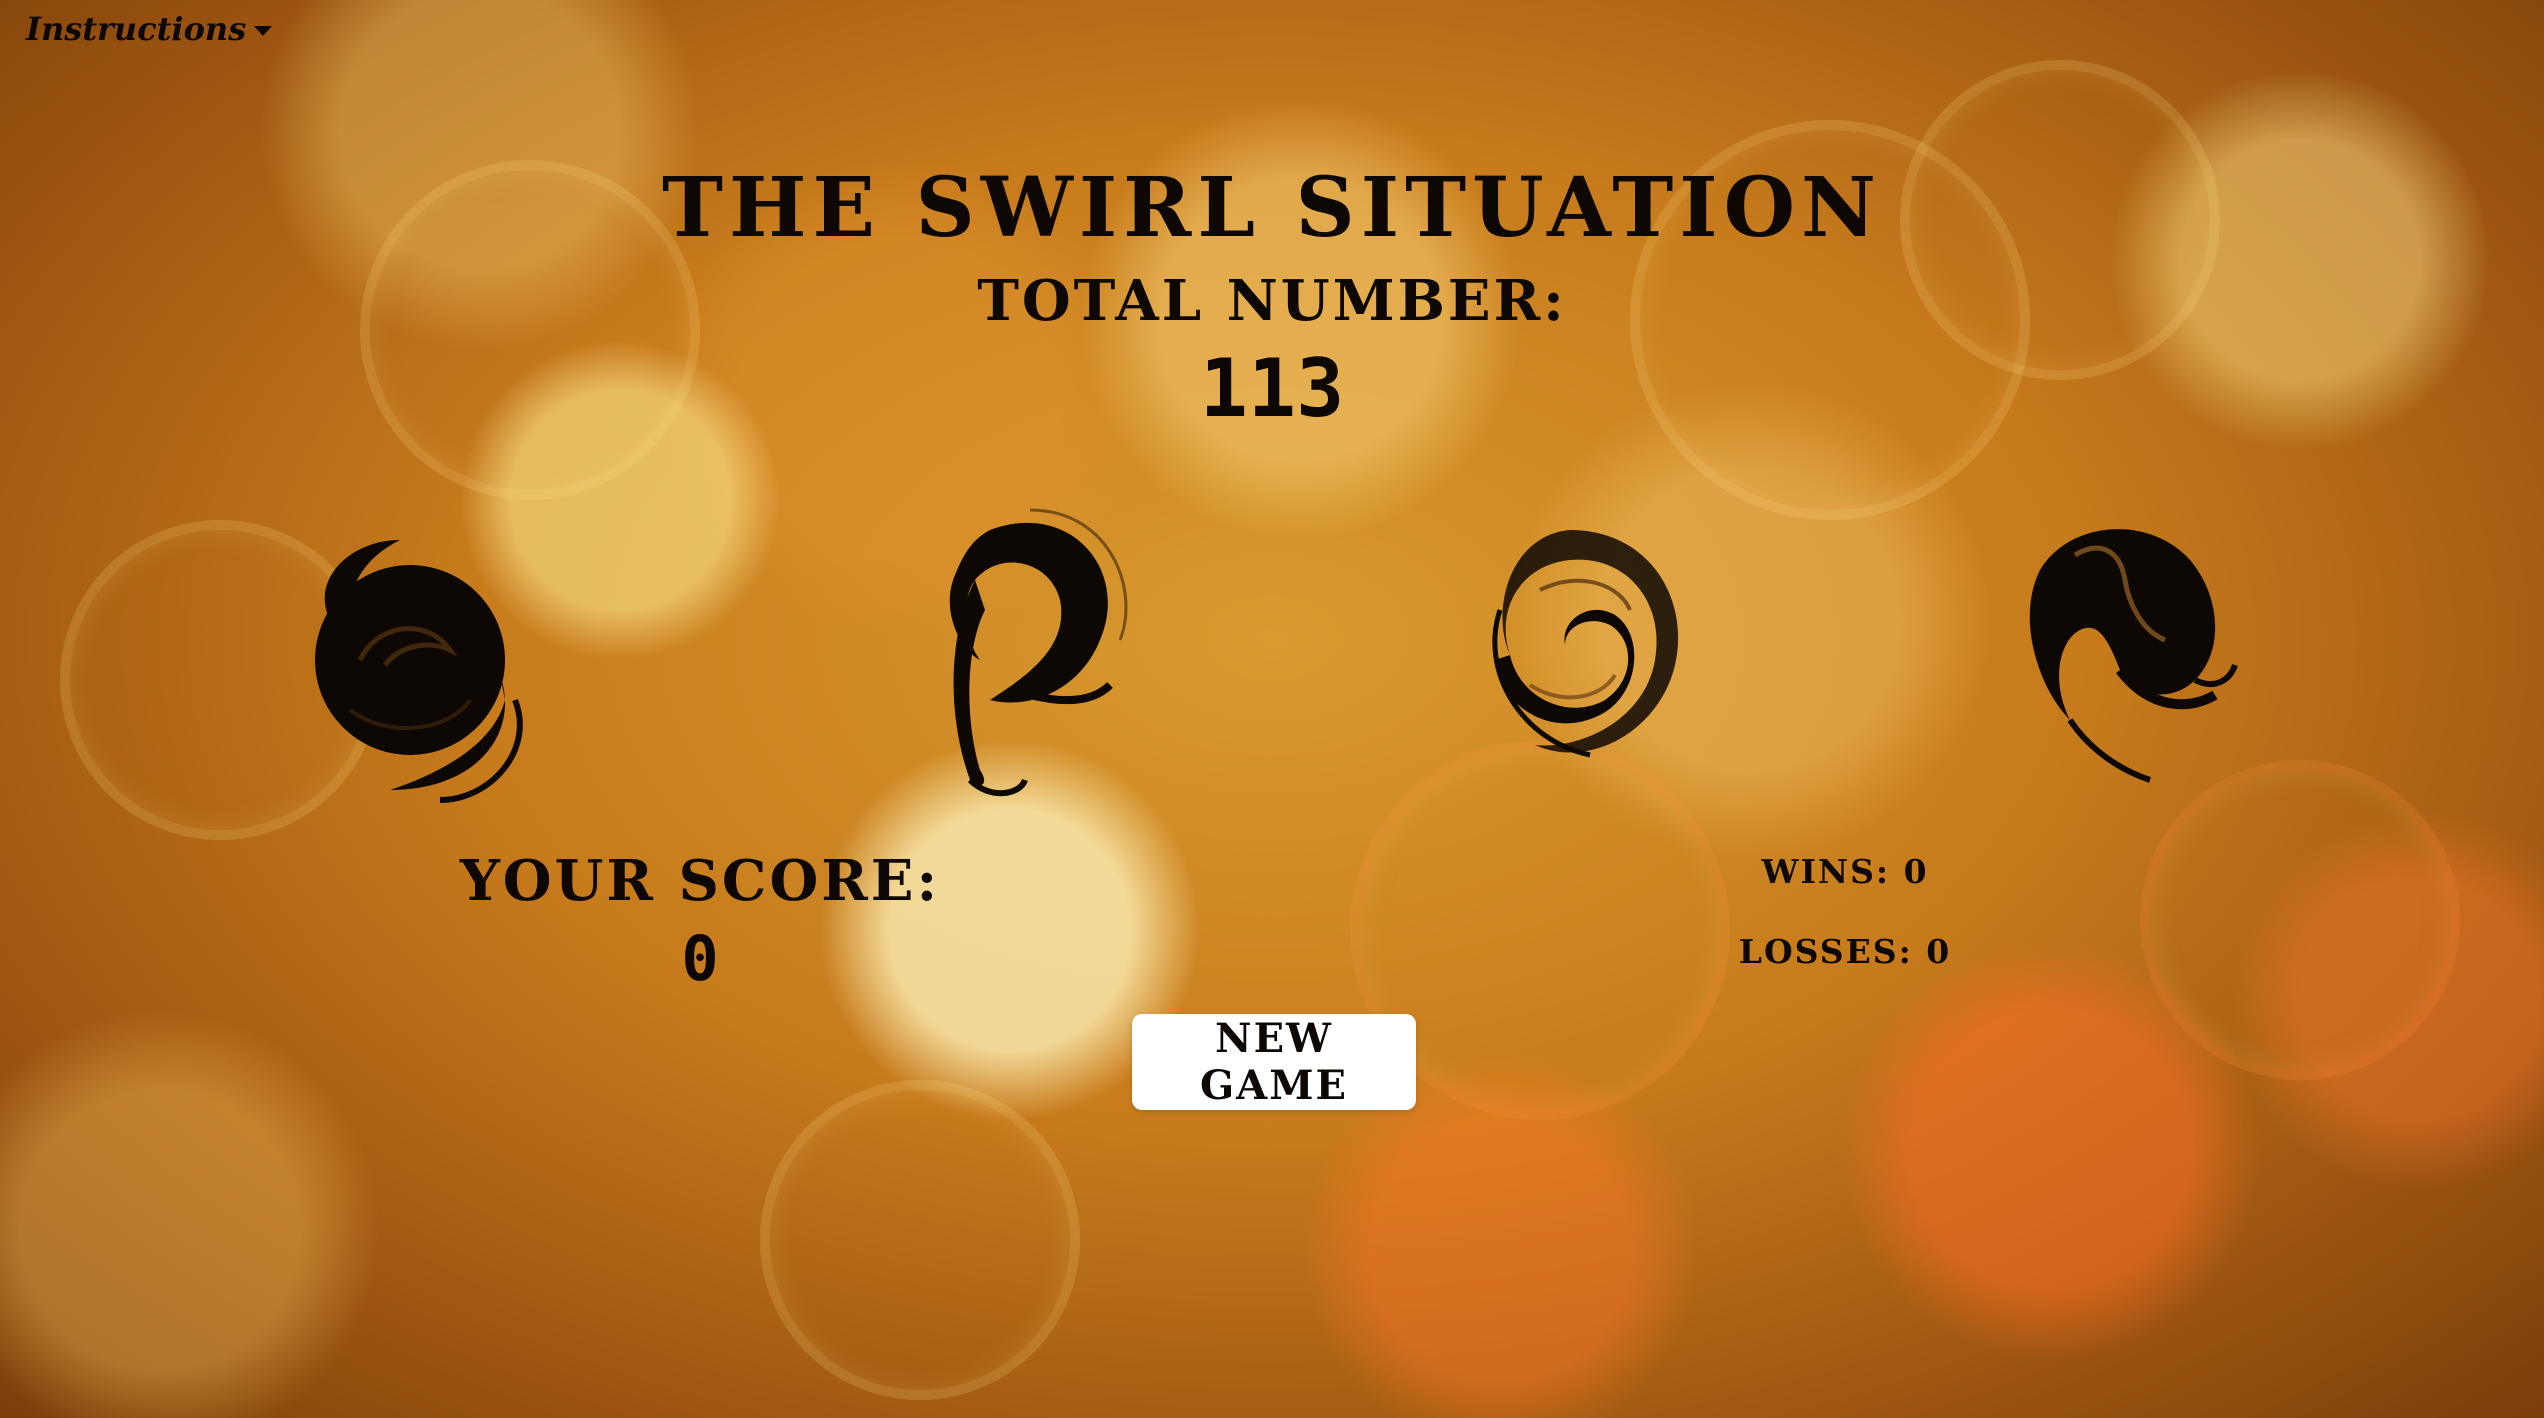 Image resolution: width=2544 pixels, height=1418 pixels. I want to click on caret-down-icon, so click(263, 31).